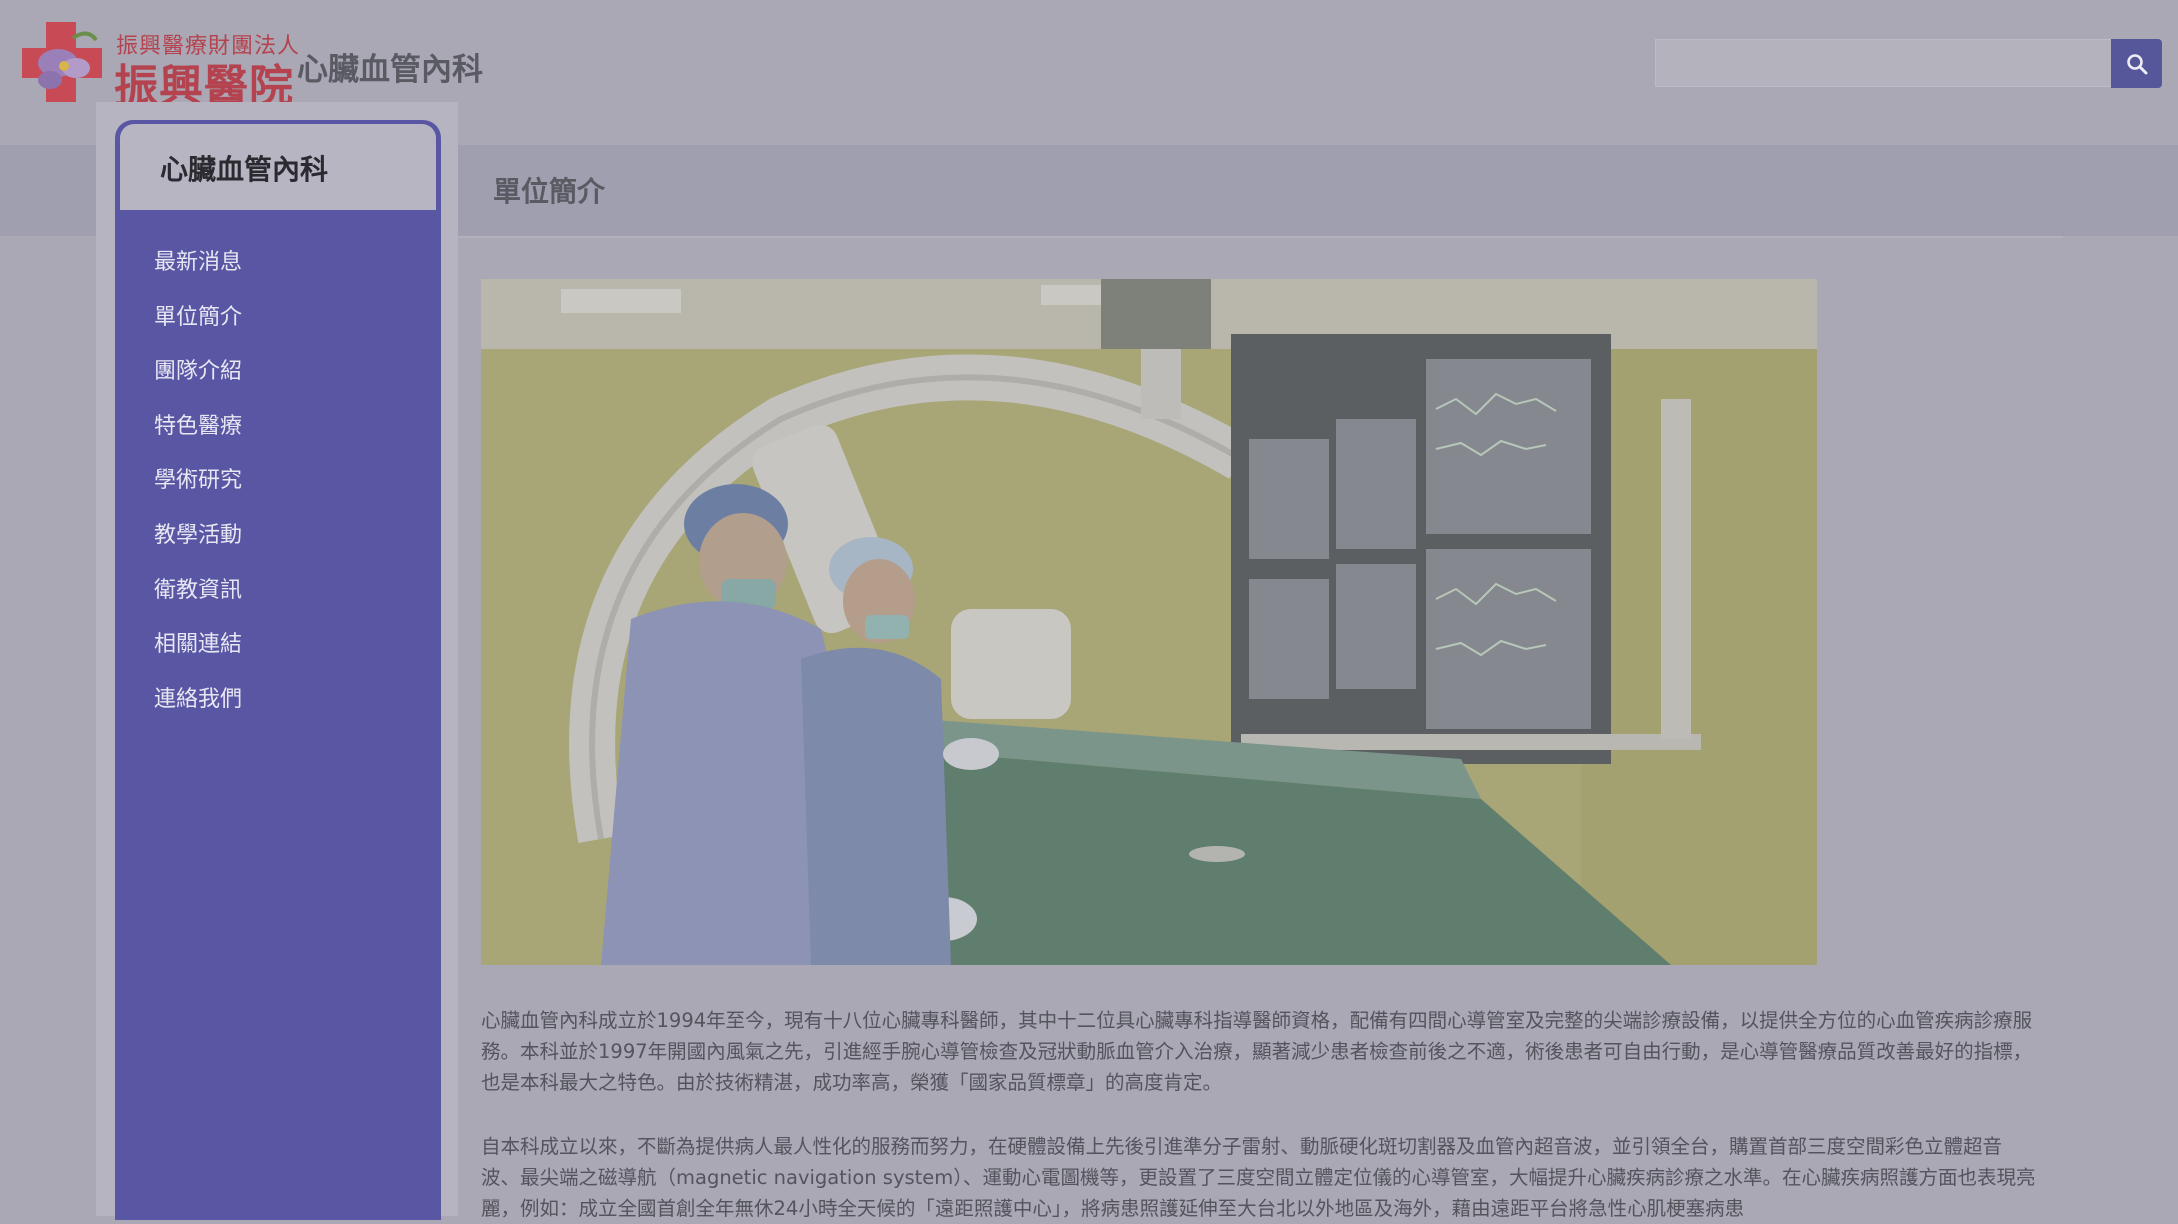 The image size is (2178, 1224). What do you see at coordinates (198, 326) in the screenshot?
I see `sidebar-item-about: 單位簡介` at bounding box center [198, 326].